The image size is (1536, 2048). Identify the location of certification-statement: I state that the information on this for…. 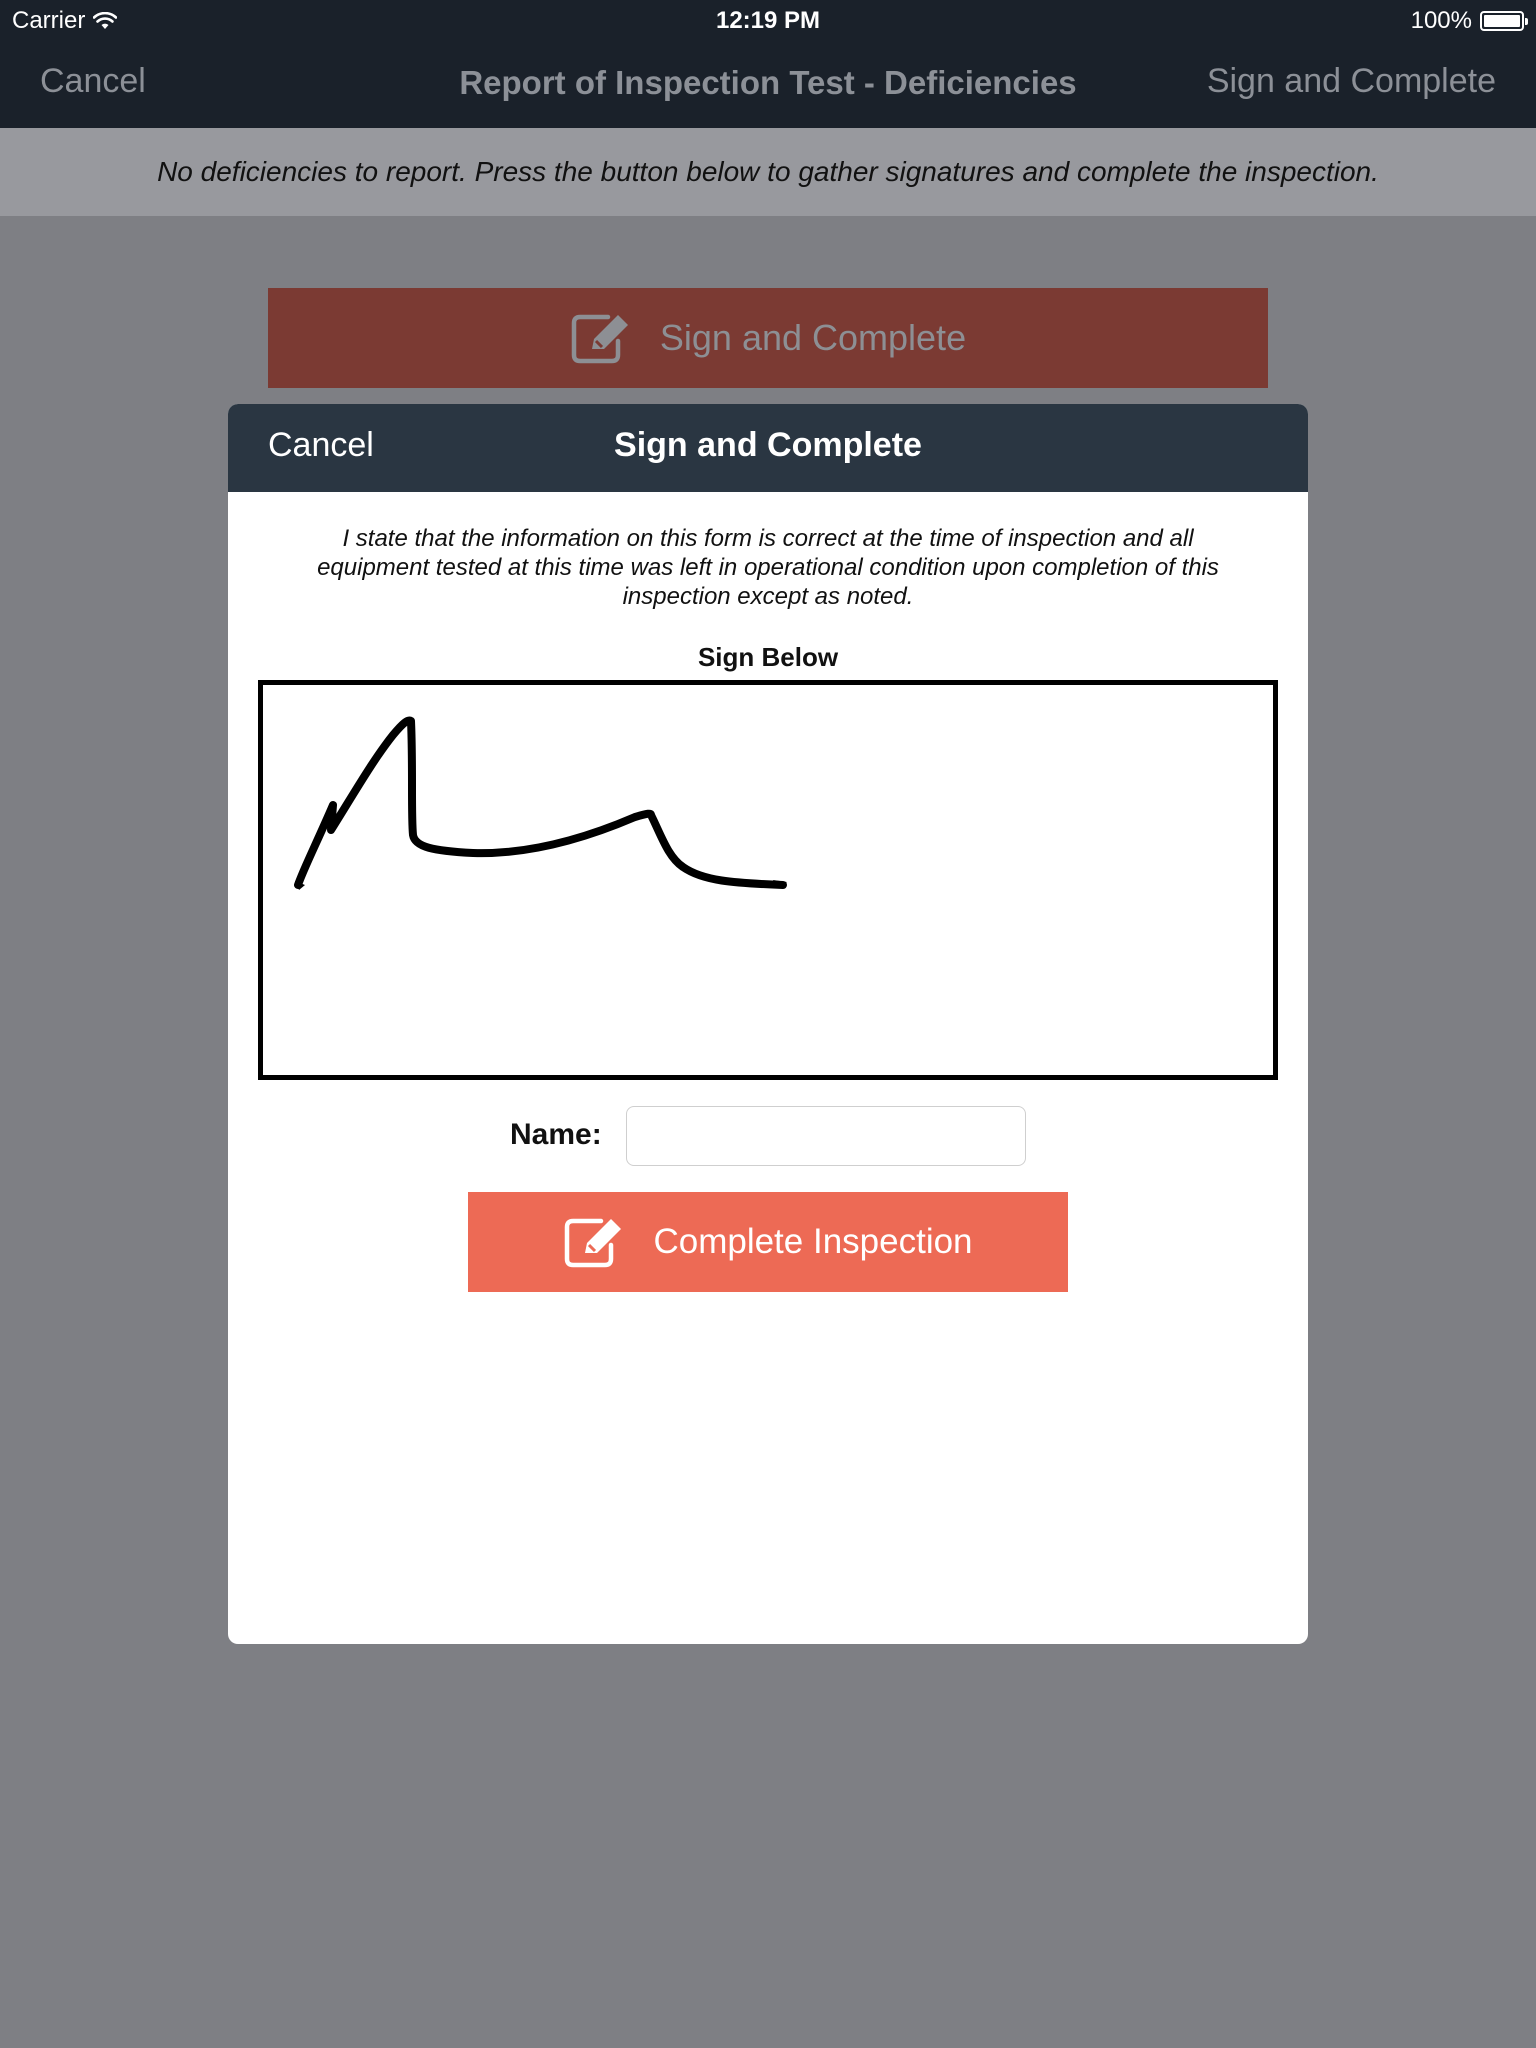
(768, 567).